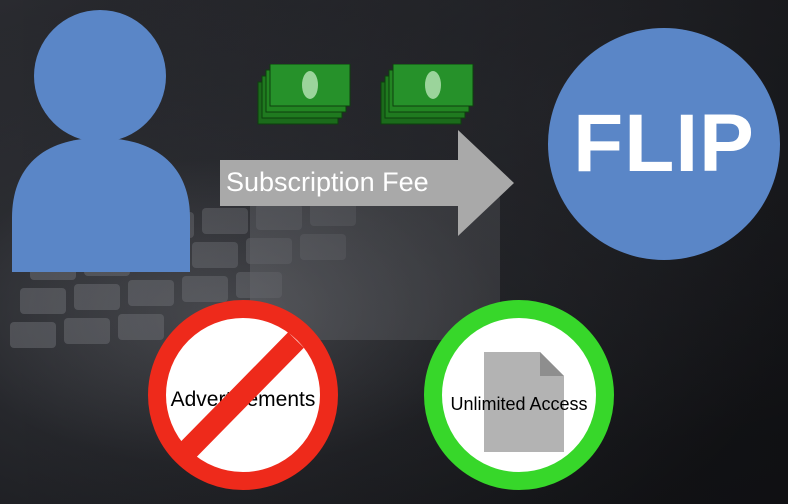 The image size is (788, 504). I want to click on flip-logo: FLIP, so click(664, 144).